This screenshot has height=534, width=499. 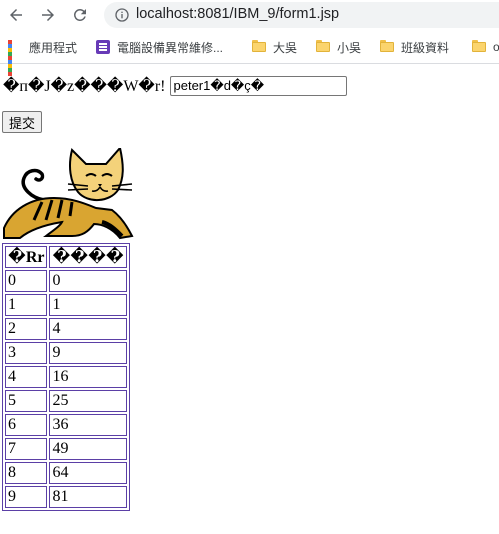 I want to click on table-row: 39, so click(x=66, y=353).